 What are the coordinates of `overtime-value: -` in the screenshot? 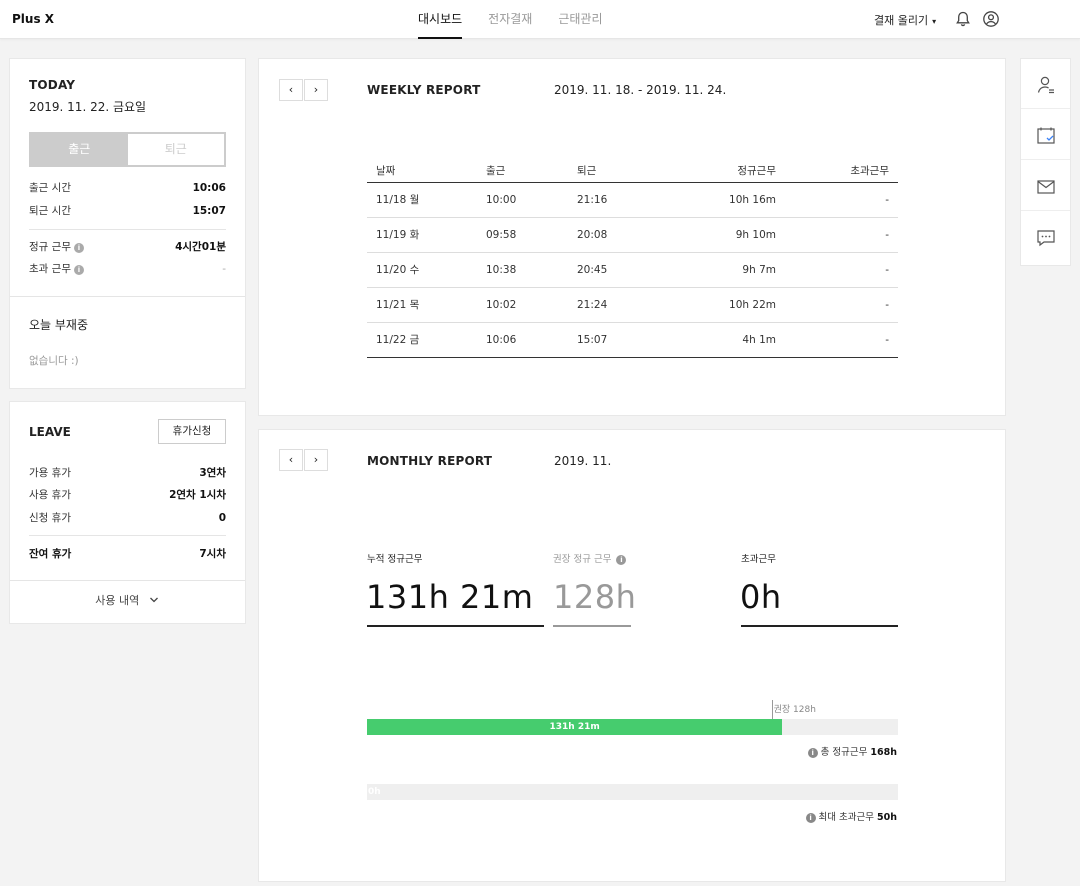 It's located at (224, 268).